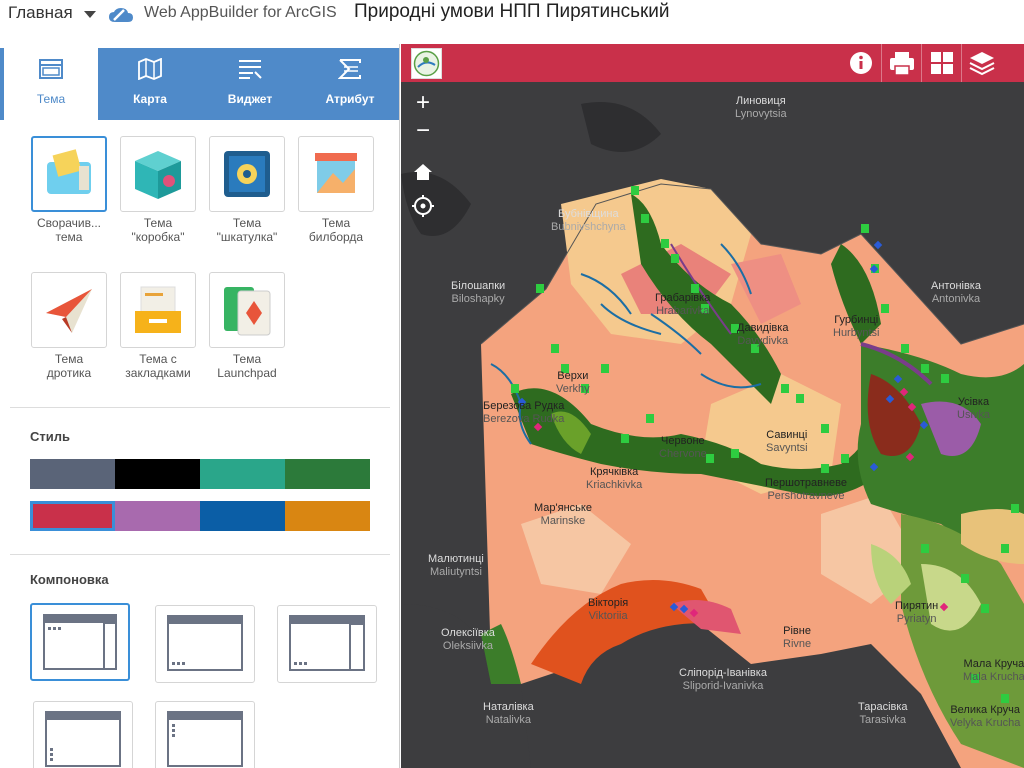 This screenshot has height=768, width=1024. What do you see at coordinates (250, 84) in the screenshot?
I see `tab-widget: Виджет` at bounding box center [250, 84].